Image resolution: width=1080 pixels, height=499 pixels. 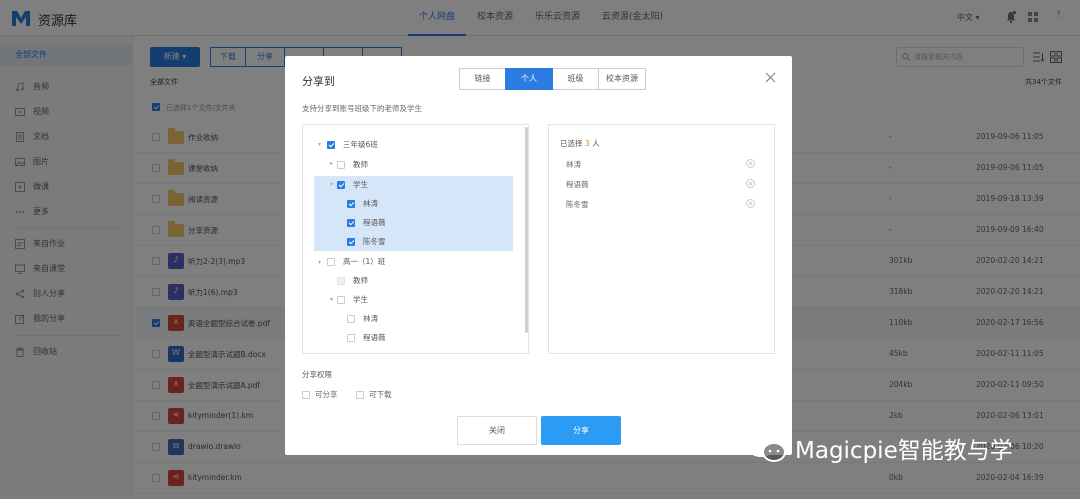 I want to click on tab-school-resources: 校本资源, so click(x=622, y=79).